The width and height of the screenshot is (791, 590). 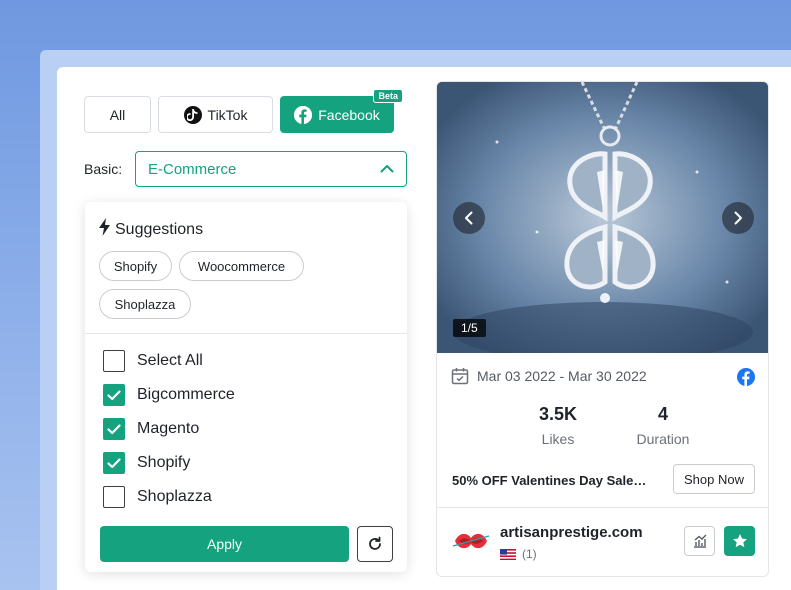 I want to click on likes-value: 3.5K, so click(x=558, y=414).